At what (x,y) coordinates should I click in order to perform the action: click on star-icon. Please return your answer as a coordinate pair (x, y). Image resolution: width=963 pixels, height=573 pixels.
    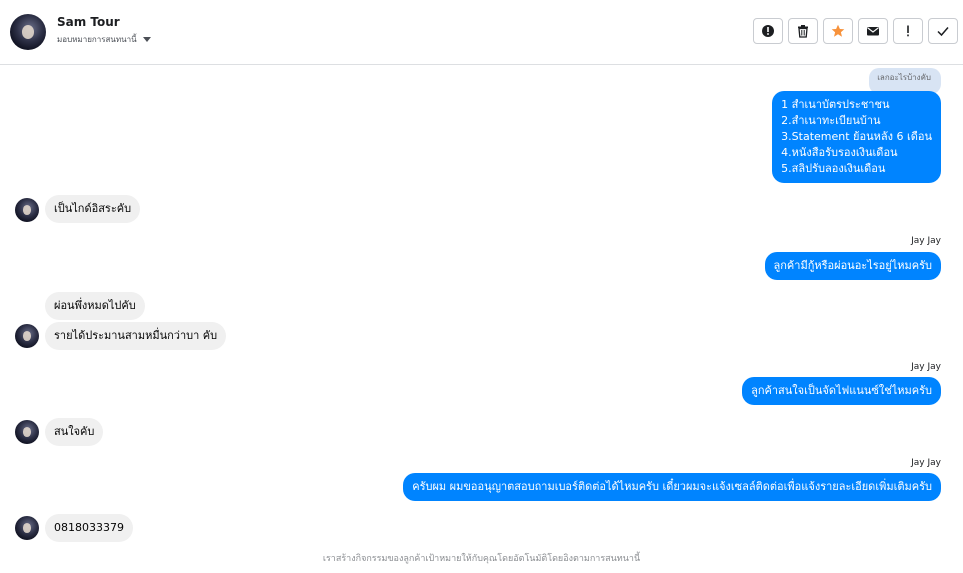
    Looking at the image, I should click on (838, 30).